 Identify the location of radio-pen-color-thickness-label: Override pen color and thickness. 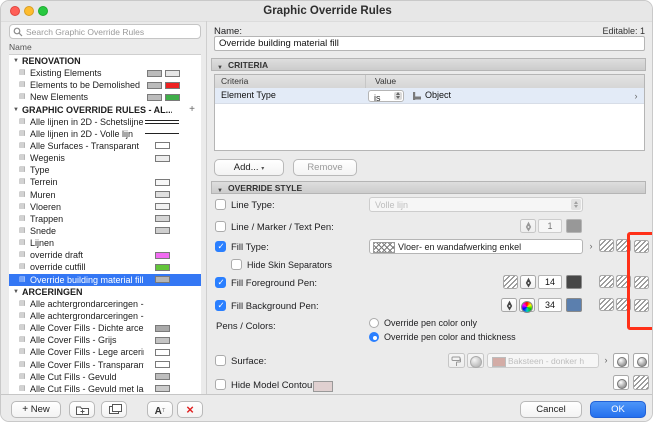
(450, 337).